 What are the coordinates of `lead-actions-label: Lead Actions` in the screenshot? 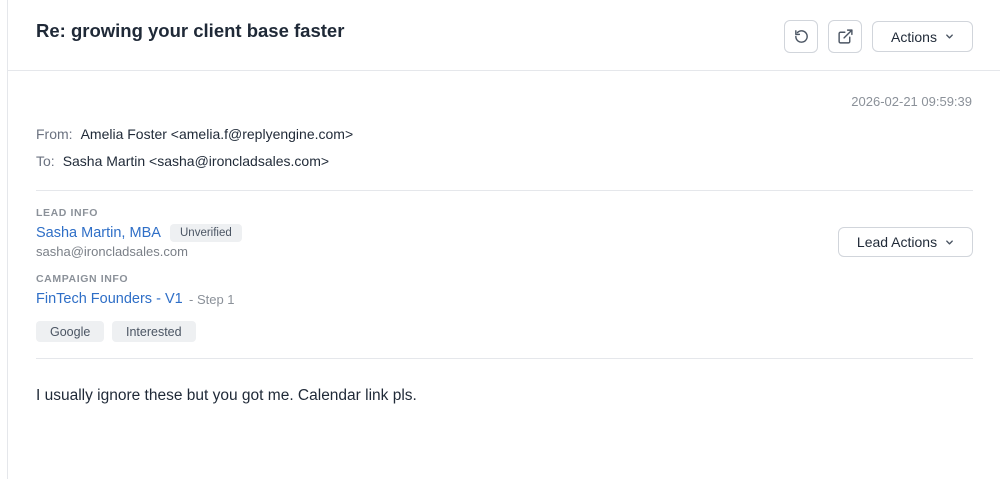 It's located at (897, 242).